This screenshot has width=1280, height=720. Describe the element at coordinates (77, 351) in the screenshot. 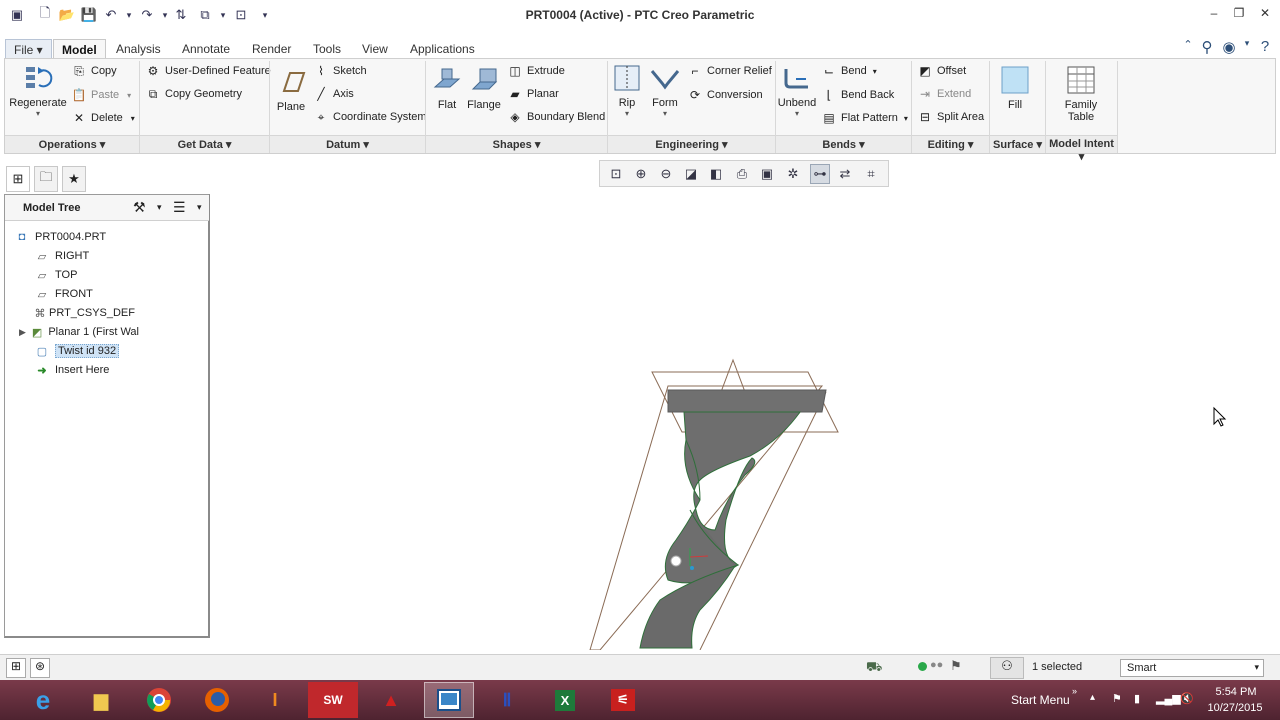

I see `tree-item-twist: ▢ Twist id 932` at that location.